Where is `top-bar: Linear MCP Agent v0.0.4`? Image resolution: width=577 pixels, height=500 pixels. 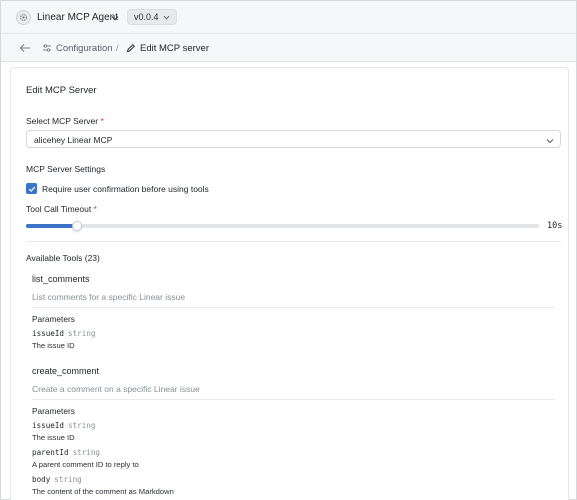 top-bar: Linear MCP Agent v0.0.4 is located at coordinates (288, 17).